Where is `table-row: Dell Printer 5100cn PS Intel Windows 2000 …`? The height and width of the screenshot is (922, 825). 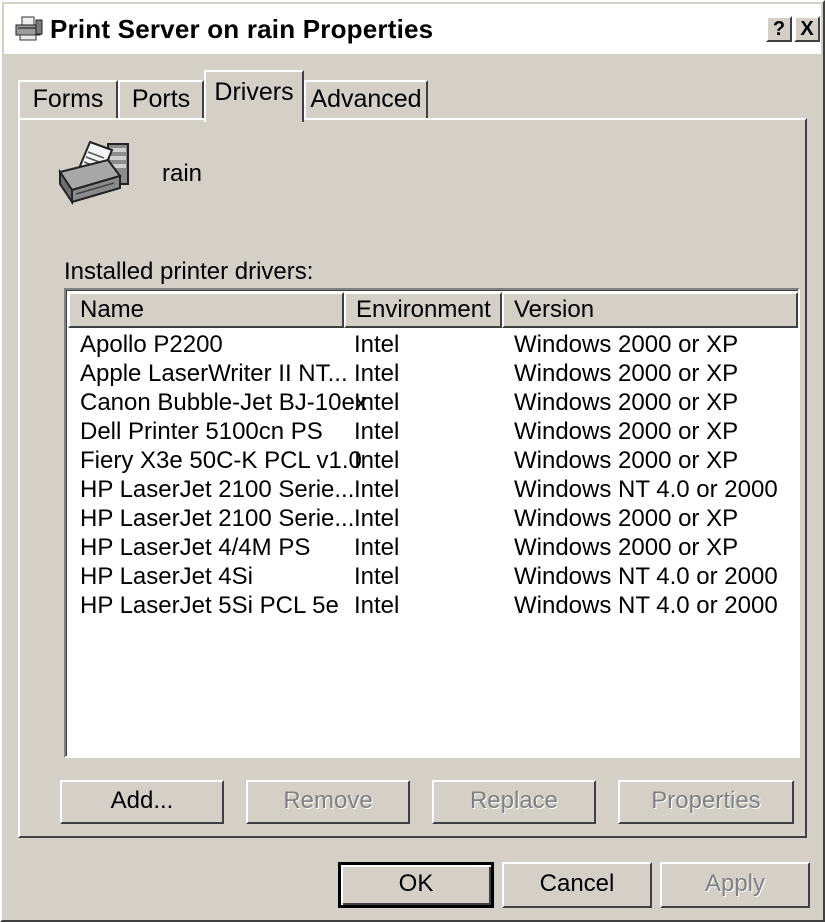 table-row: Dell Printer 5100cn PS Intel Windows 2000 … is located at coordinates (433, 431).